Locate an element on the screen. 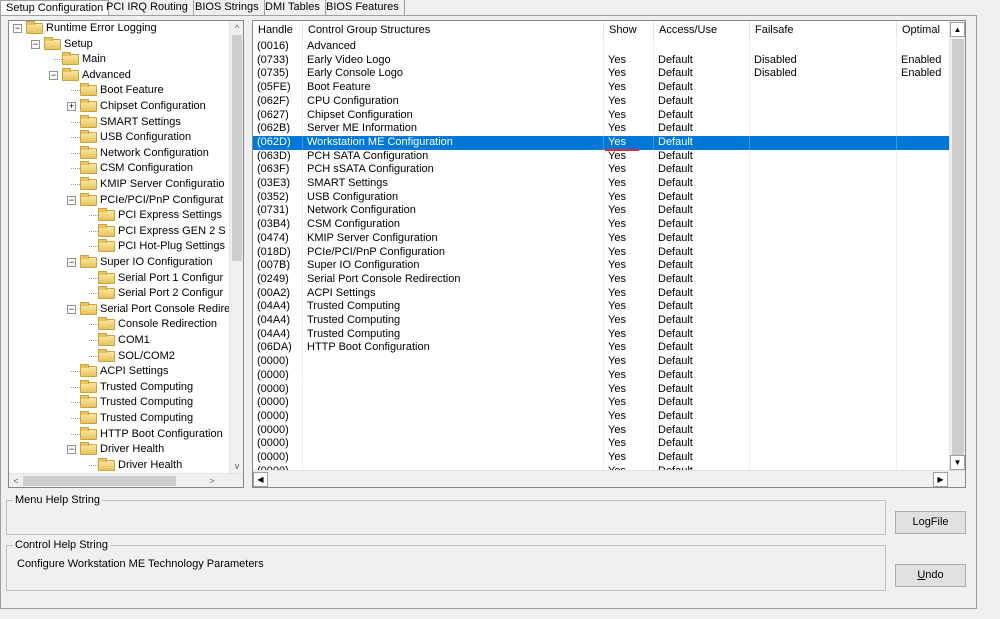  column-header: Failsafe is located at coordinates (823, 30).